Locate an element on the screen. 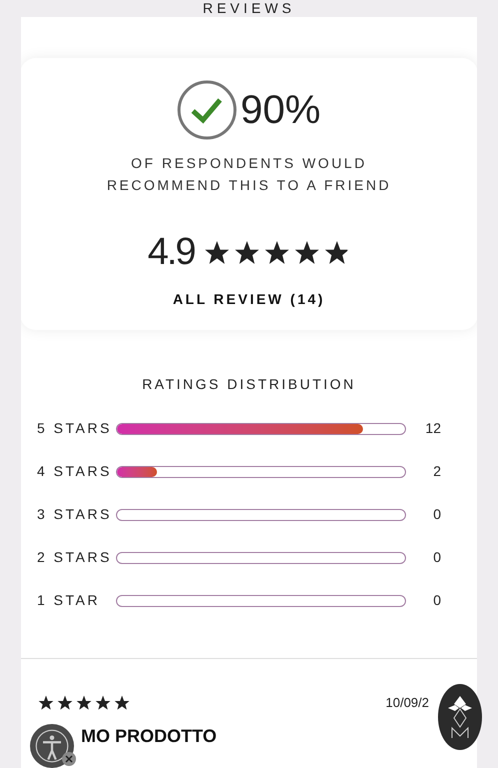 This screenshot has width=498, height=768. recommend-percent: 90% is located at coordinates (280, 110).